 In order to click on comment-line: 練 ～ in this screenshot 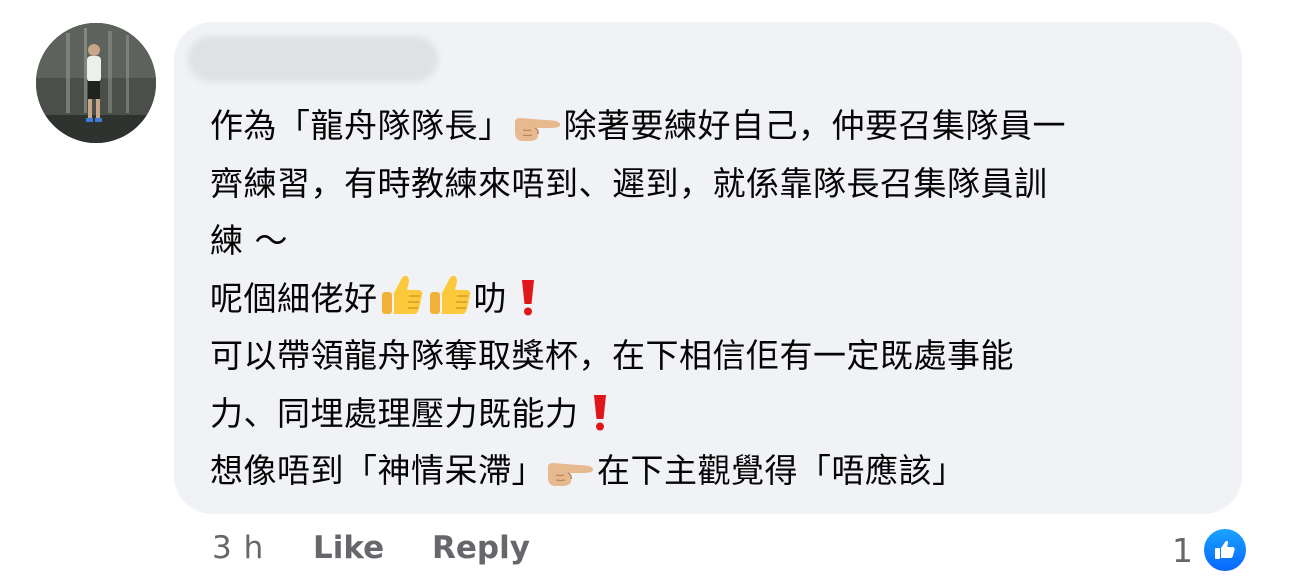, I will do `click(715, 241)`.